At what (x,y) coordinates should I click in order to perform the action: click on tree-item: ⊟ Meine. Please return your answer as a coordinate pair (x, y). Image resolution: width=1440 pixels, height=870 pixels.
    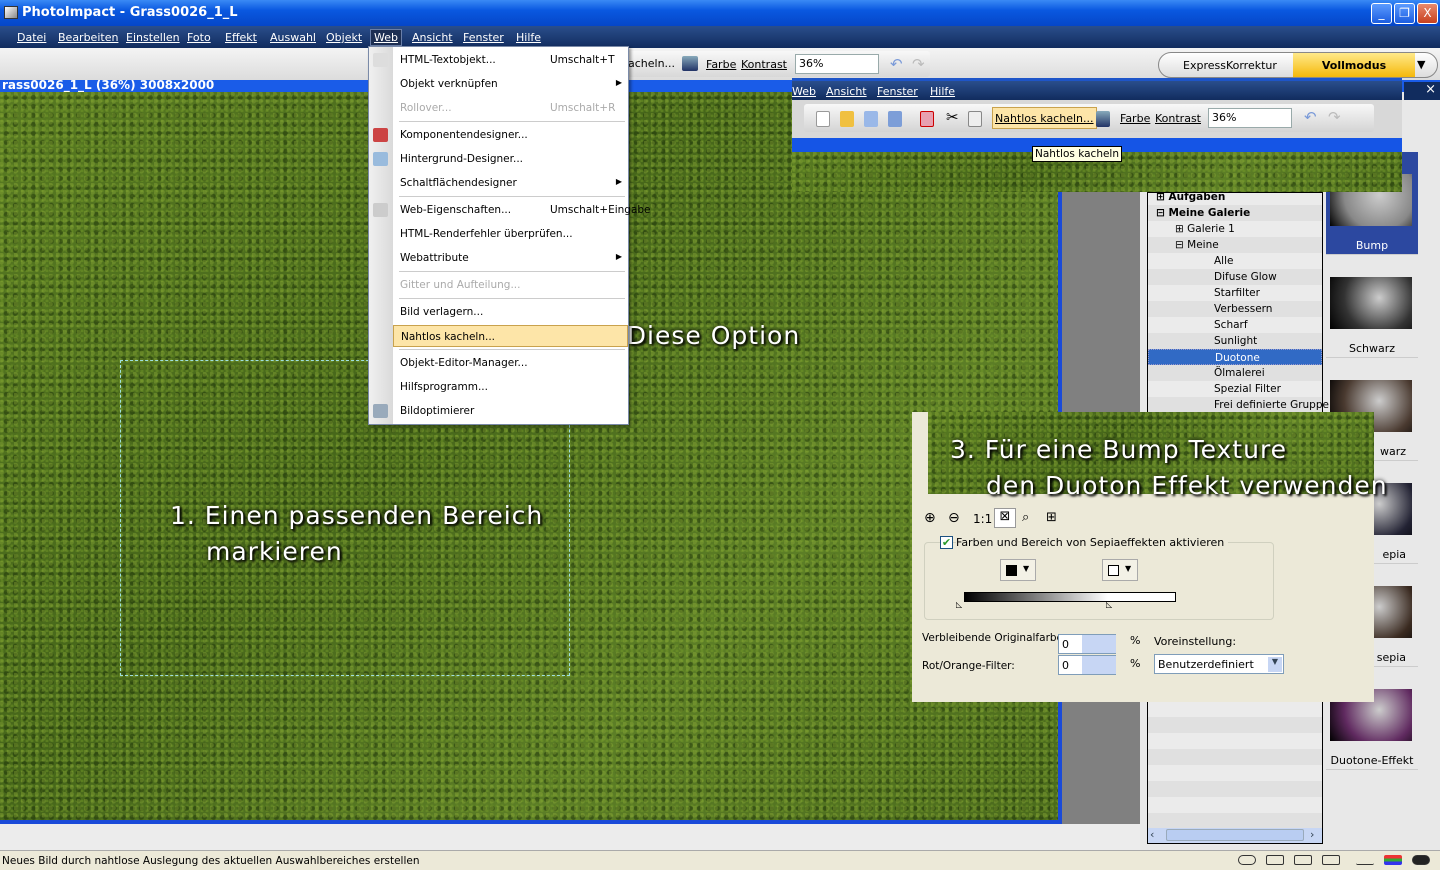
    Looking at the image, I should click on (1235, 245).